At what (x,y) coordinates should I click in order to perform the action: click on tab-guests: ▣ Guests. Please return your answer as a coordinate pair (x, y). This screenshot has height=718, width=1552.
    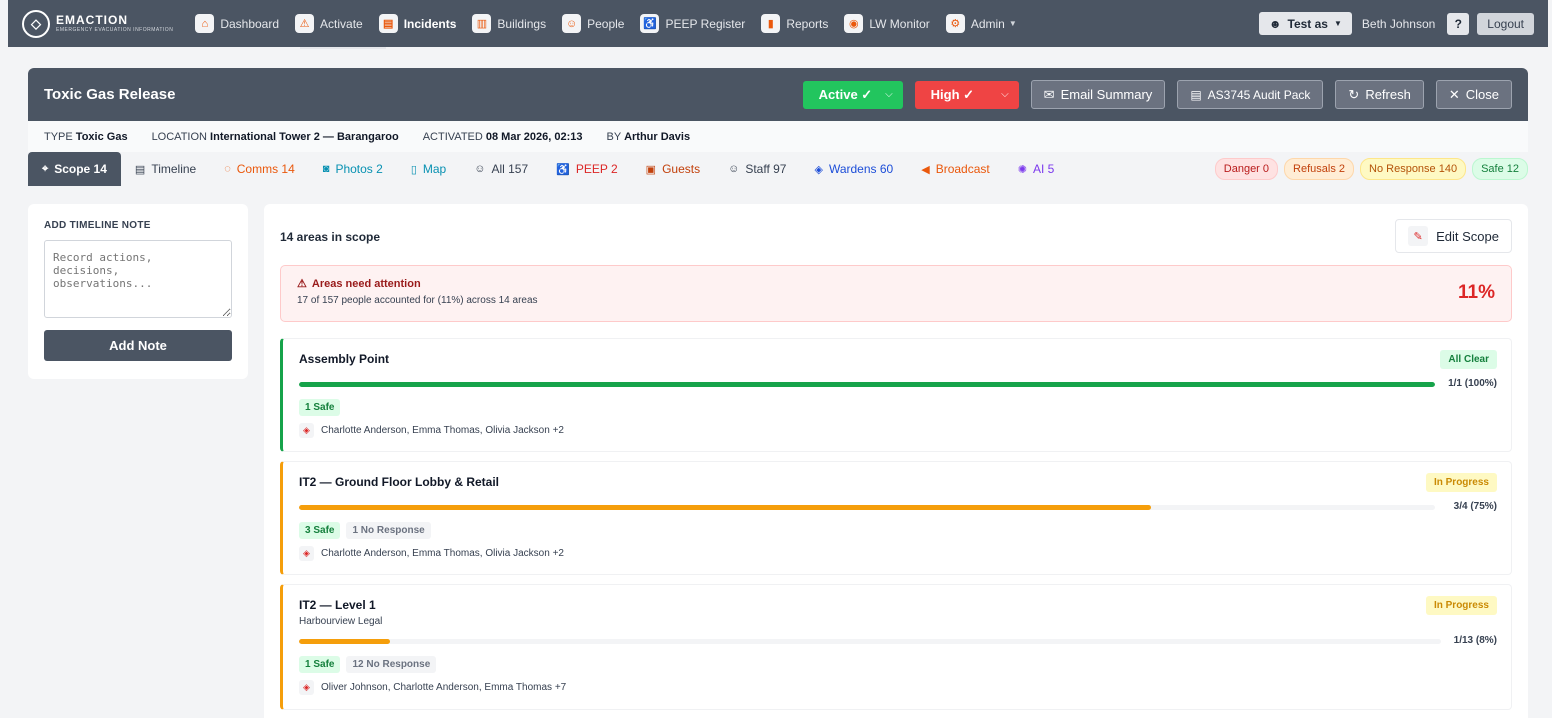
    Looking at the image, I should click on (673, 169).